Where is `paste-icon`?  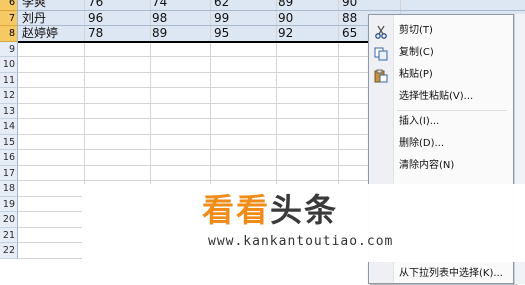 paste-icon is located at coordinates (381, 75).